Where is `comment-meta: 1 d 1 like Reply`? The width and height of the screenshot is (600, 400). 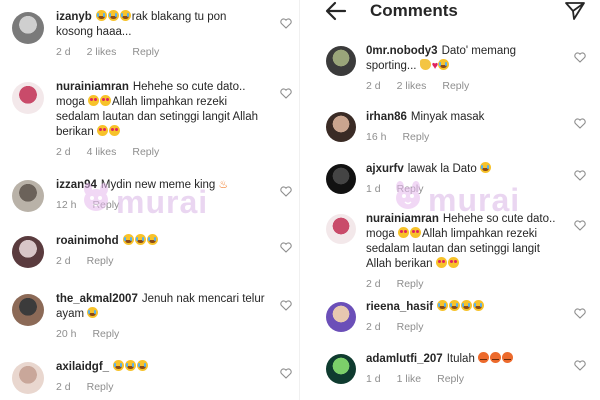
comment-meta: 1 d 1 like Reply is located at coordinates (464, 379).